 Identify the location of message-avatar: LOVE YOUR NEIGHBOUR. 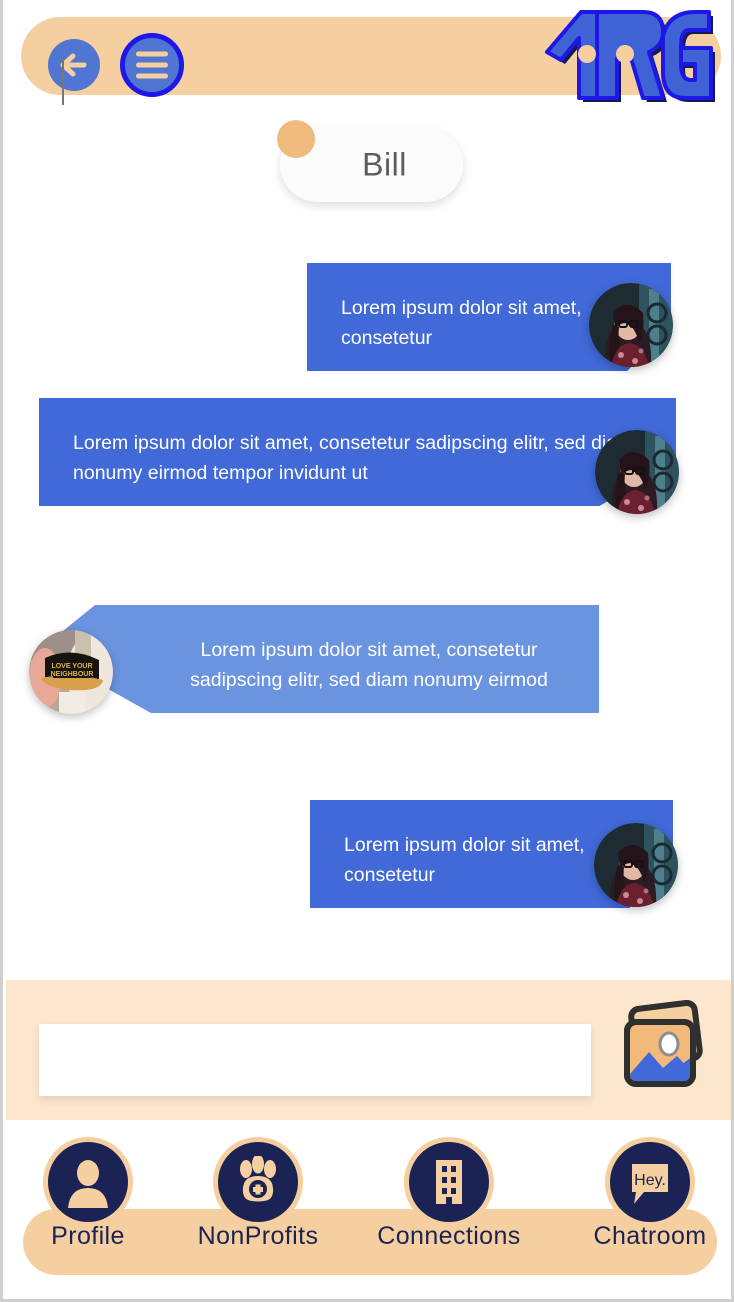
(71, 672).